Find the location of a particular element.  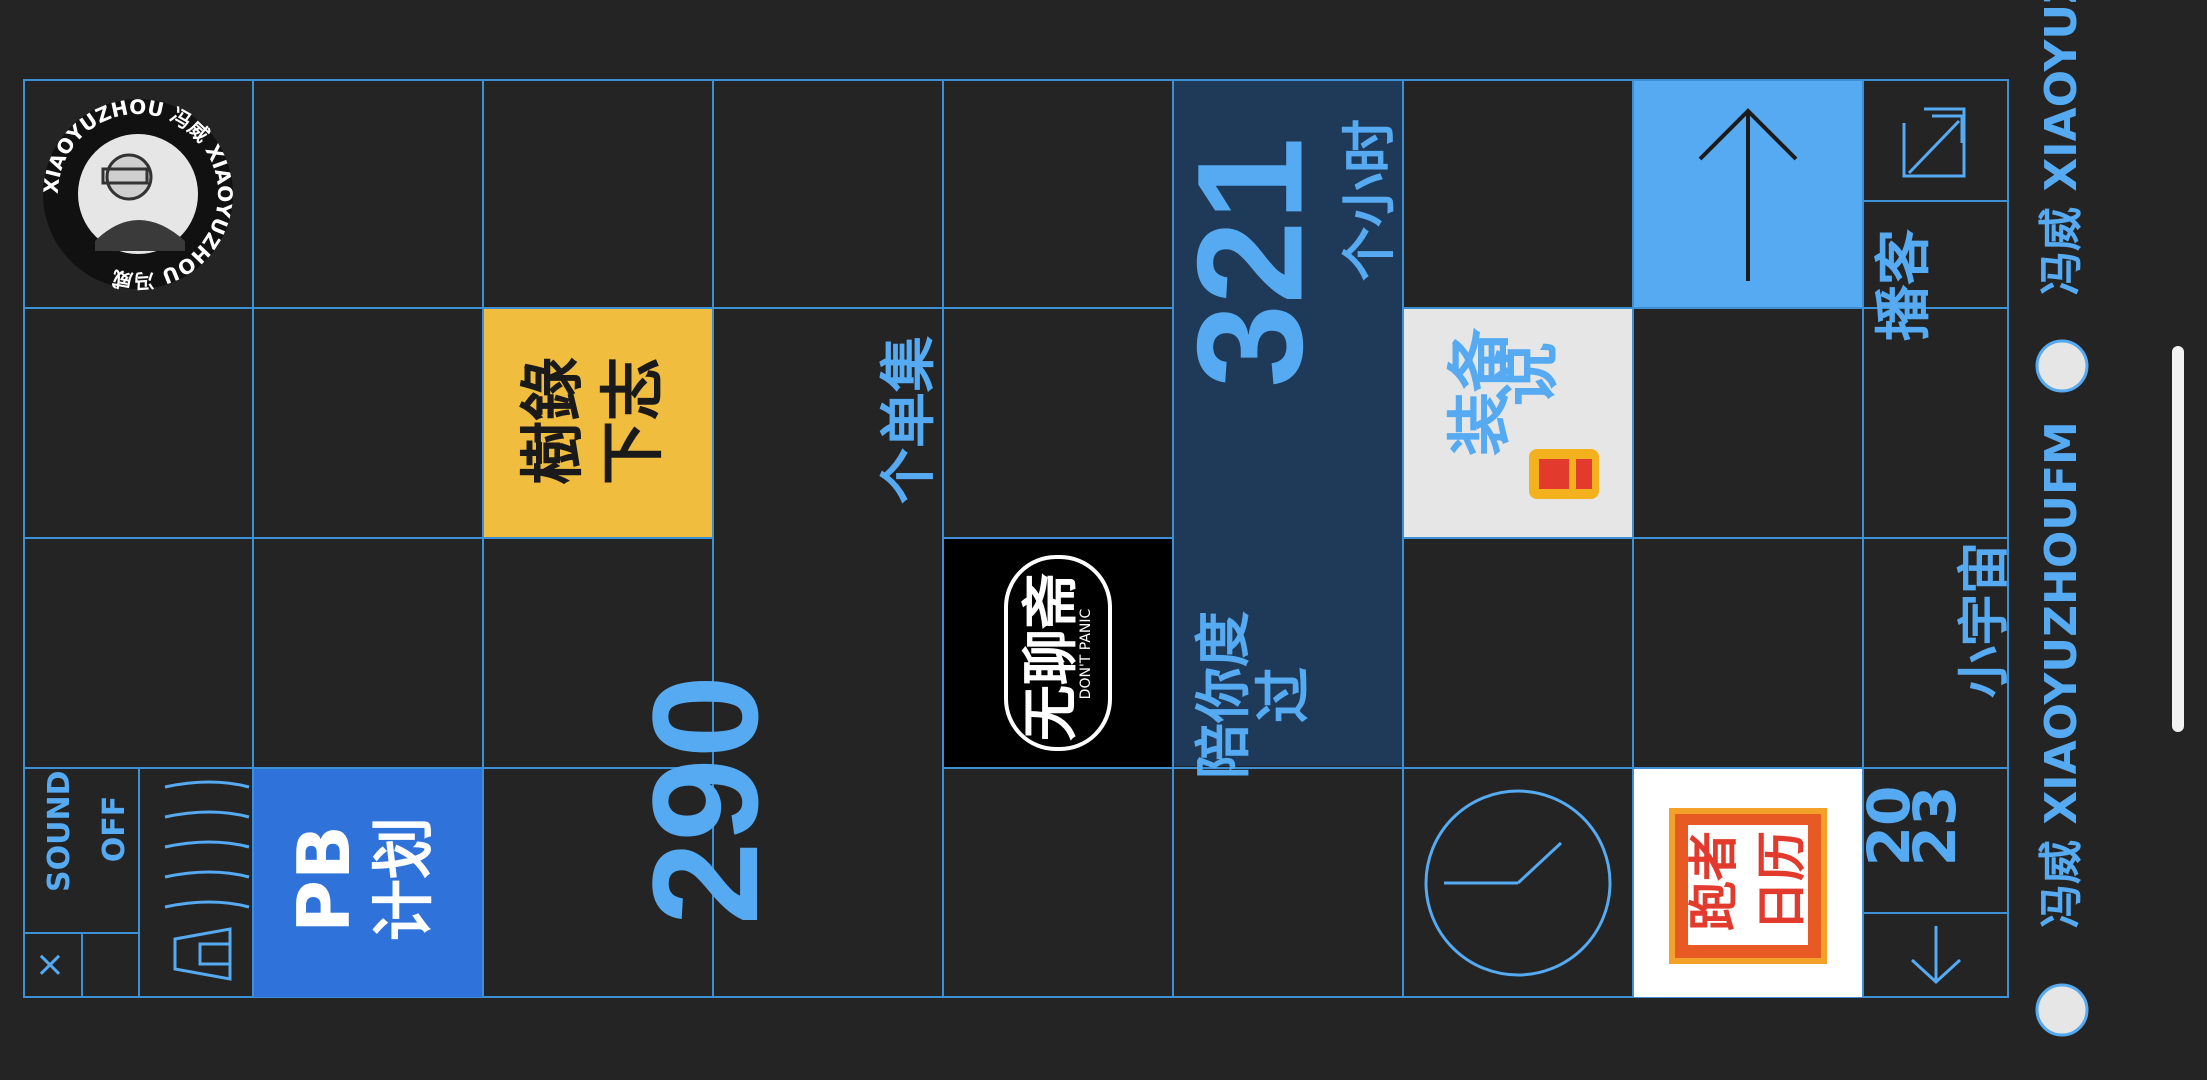

arrow-up-icon is located at coordinates (1748, 194).